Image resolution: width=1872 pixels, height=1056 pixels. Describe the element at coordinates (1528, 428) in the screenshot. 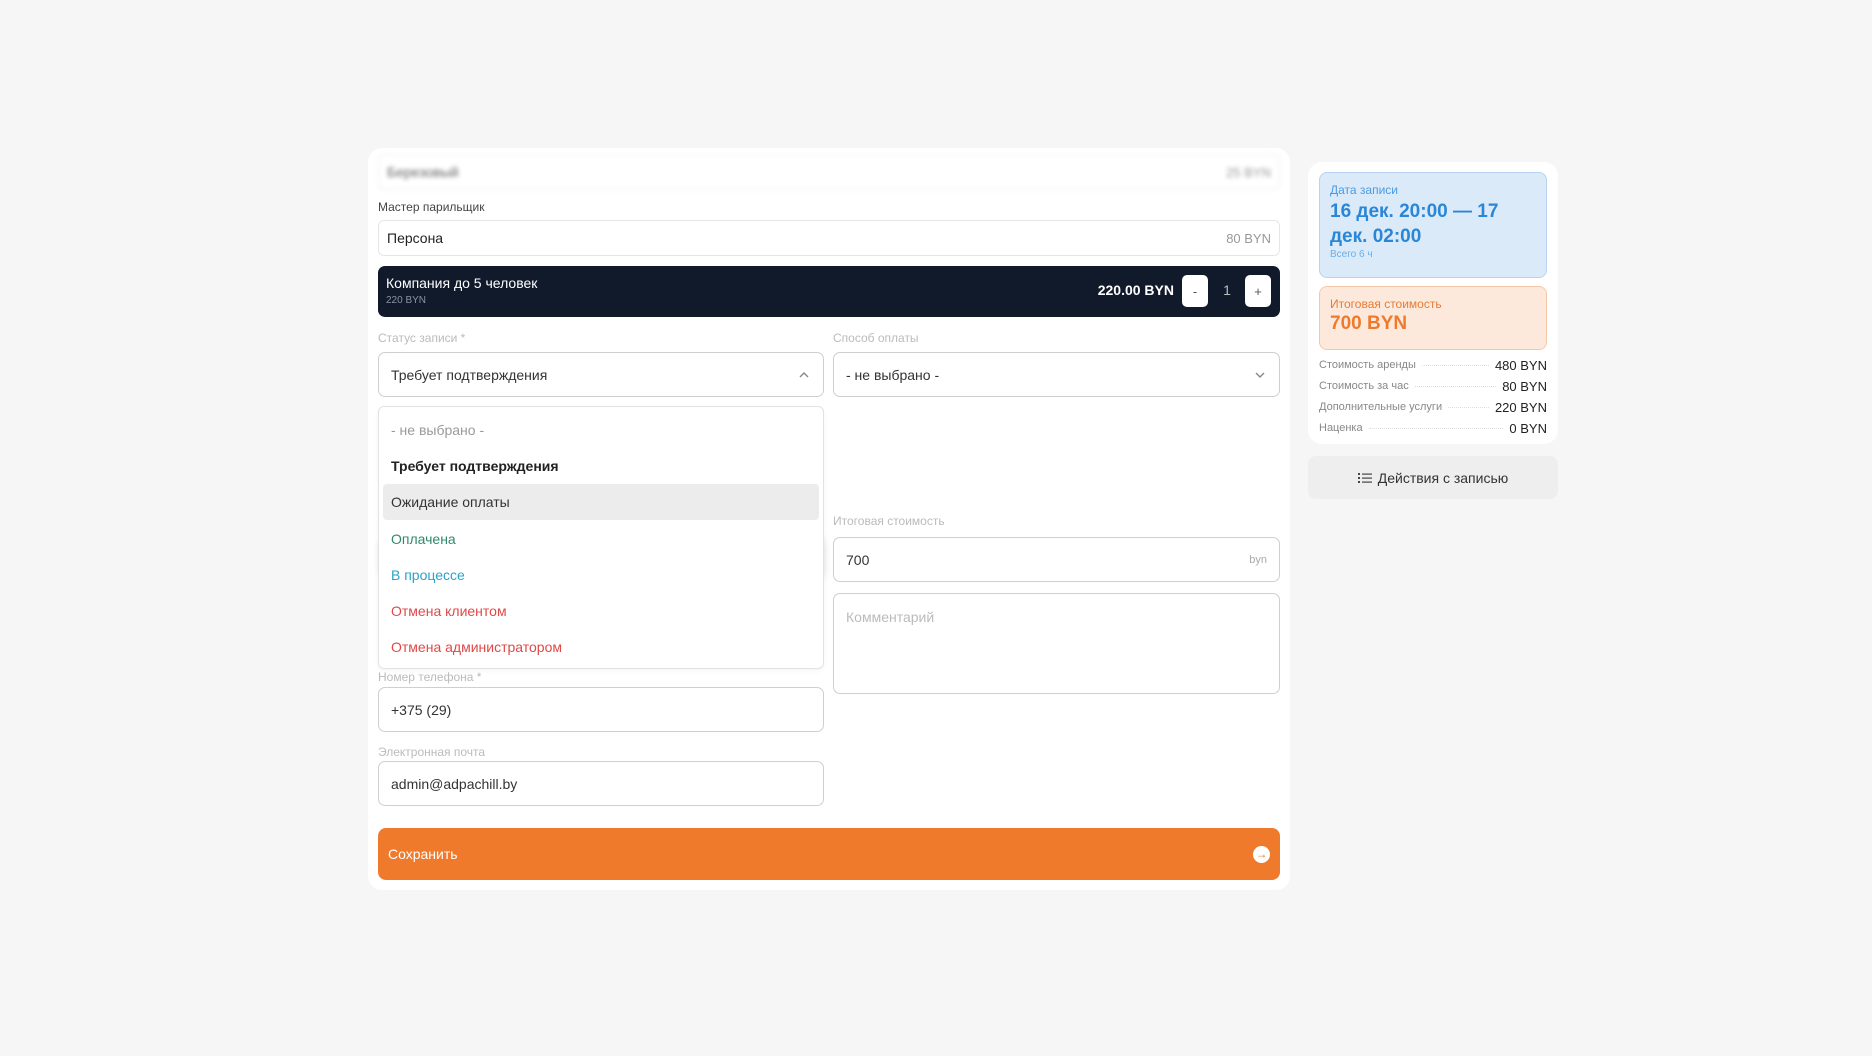

I see `breakdown-value: 0 BYN` at that location.